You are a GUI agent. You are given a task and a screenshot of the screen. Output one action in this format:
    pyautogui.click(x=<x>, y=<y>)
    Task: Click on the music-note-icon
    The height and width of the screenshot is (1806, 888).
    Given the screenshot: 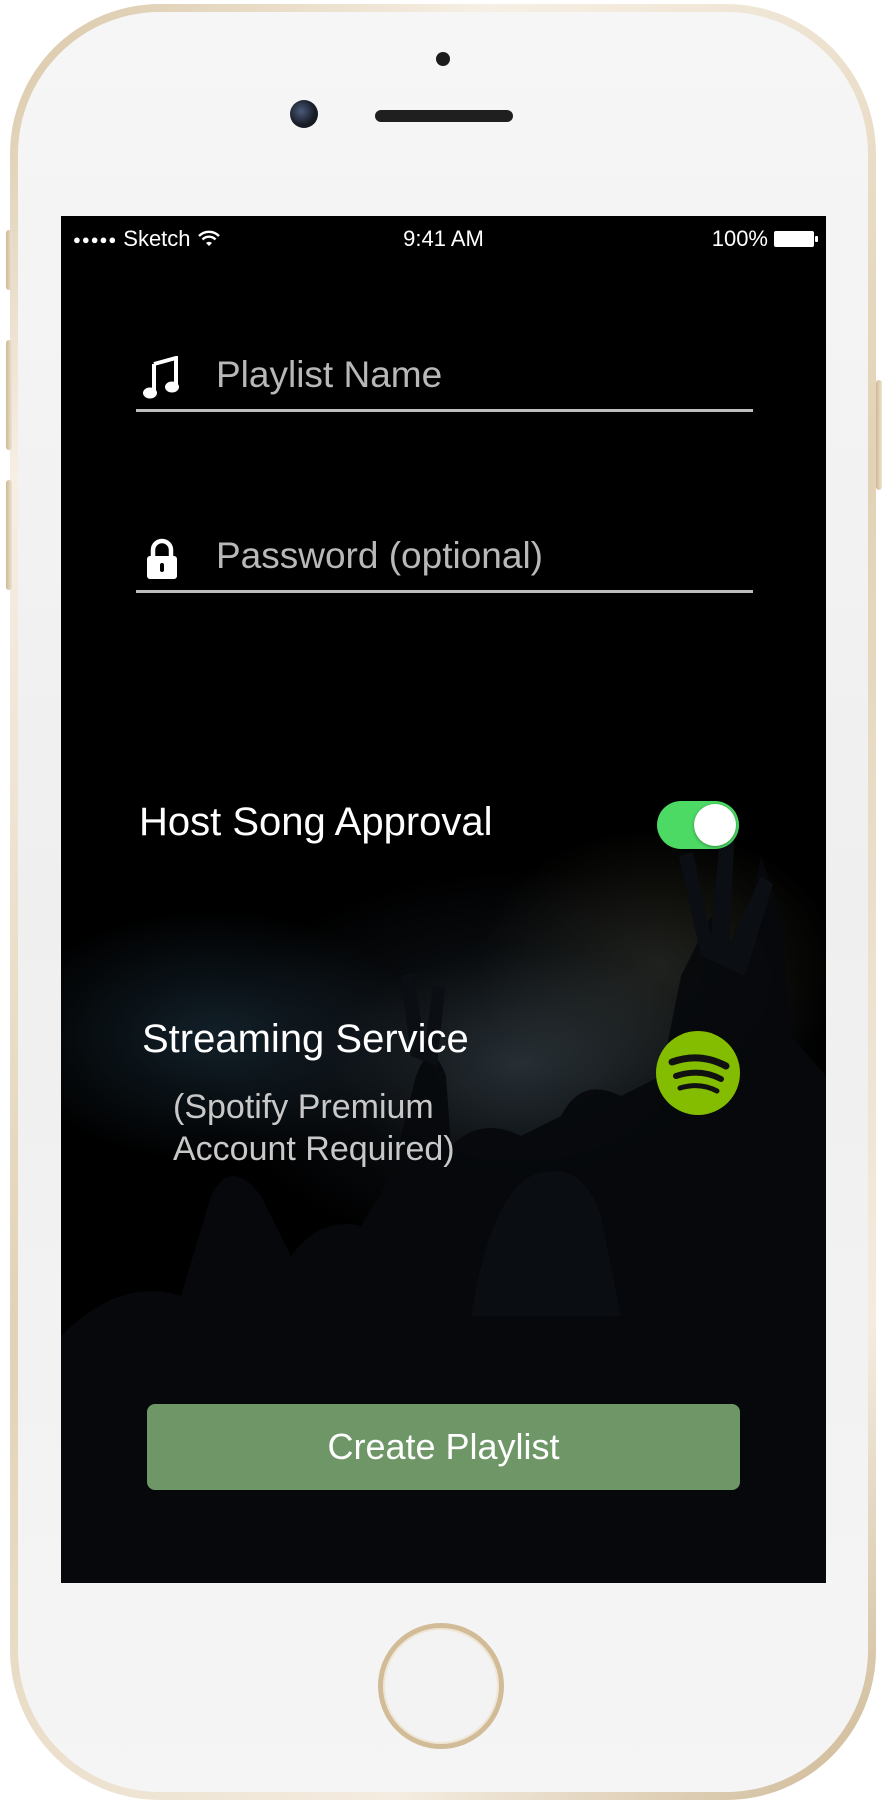 What is the action you would take?
    pyautogui.click(x=161, y=377)
    